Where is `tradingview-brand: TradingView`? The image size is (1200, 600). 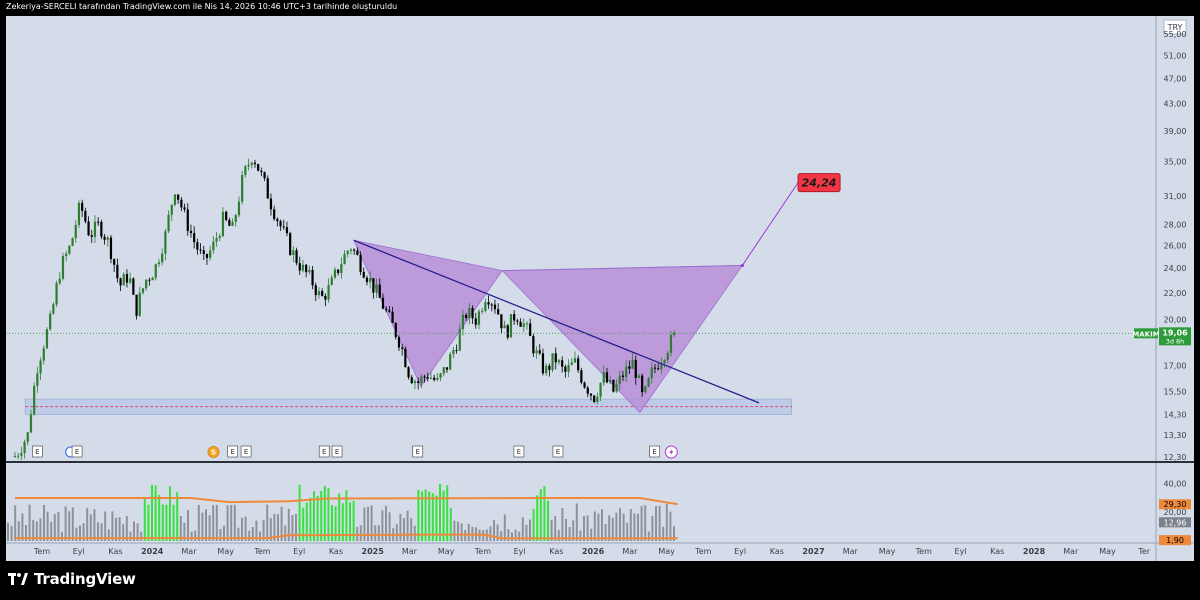
tradingview-brand: TradingView is located at coordinates (72, 579).